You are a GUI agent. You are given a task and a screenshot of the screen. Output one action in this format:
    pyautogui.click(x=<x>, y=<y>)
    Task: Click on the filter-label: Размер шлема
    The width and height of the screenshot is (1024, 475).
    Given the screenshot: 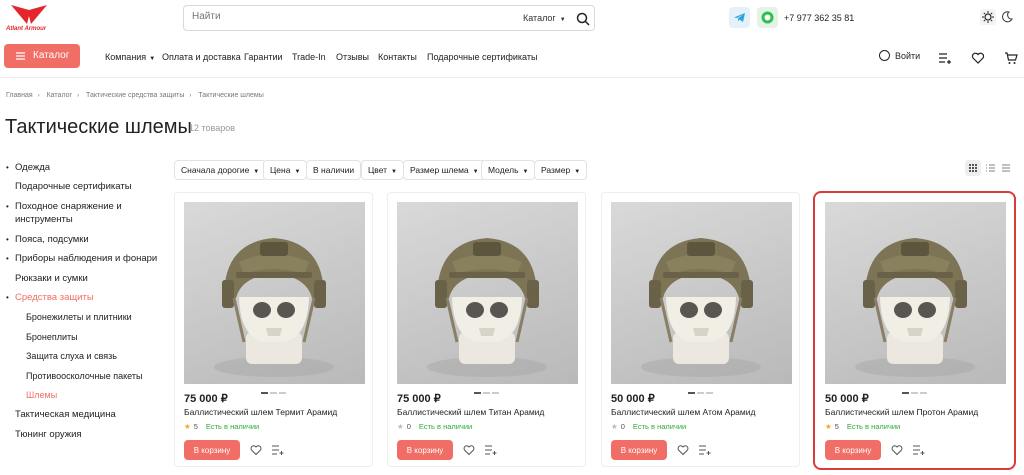 What is the action you would take?
    pyautogui.click(x=439, y=170)
    